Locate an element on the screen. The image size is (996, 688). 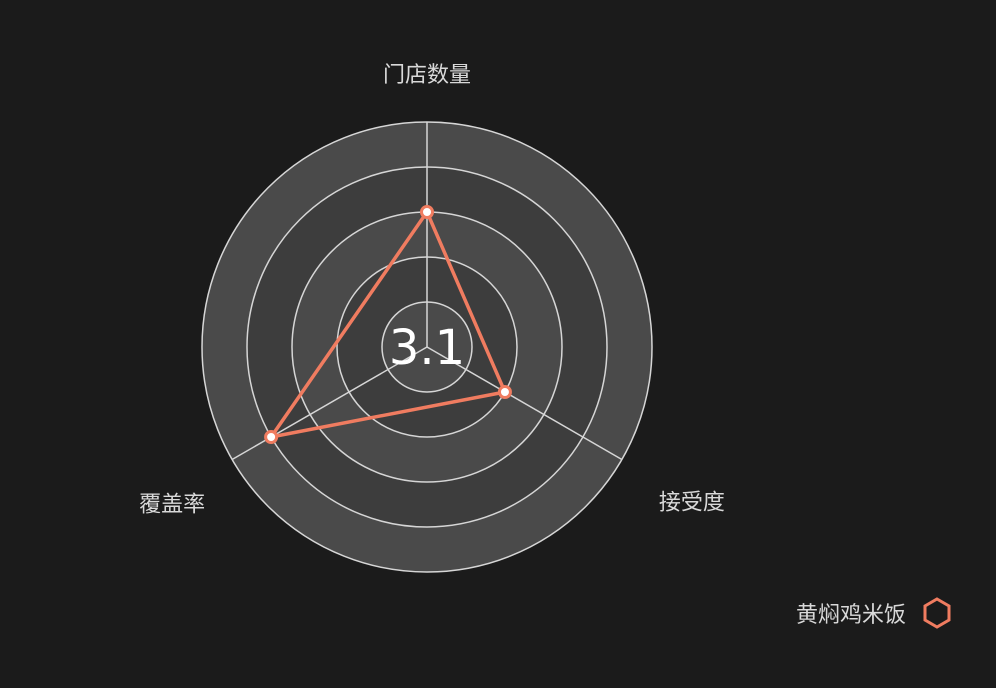
axis-label: 接受度 is located at coordinates (692, 503).